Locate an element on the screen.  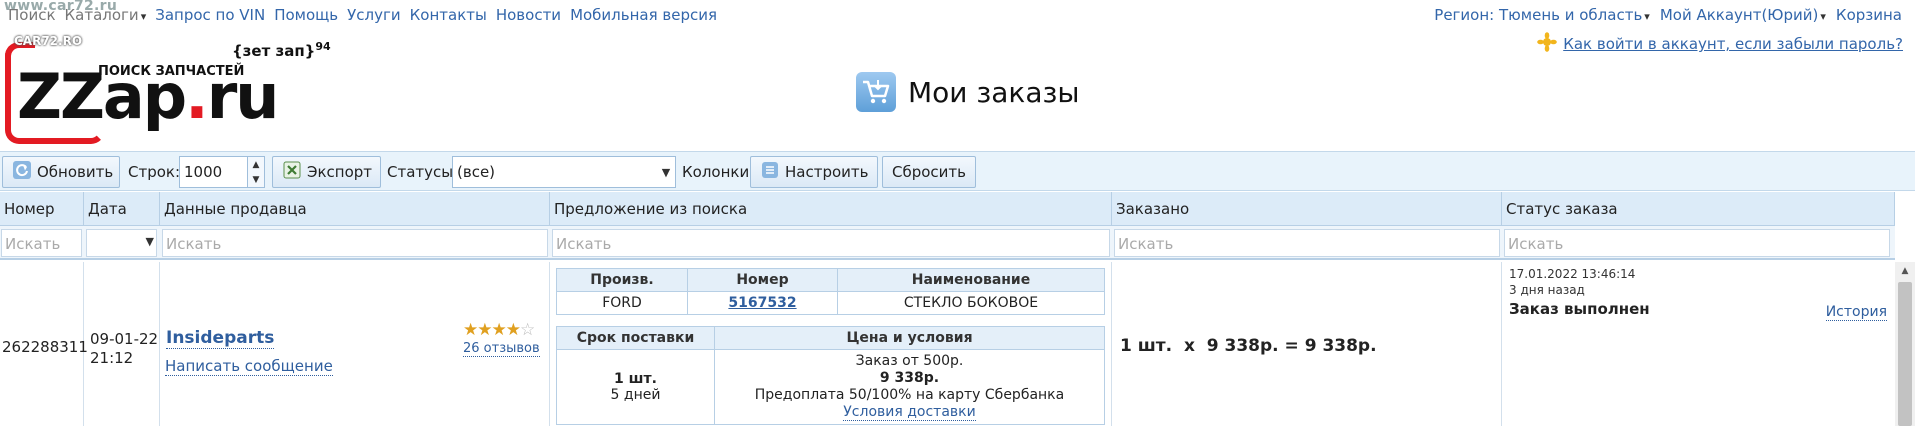
help-star-icon is located at coordinates (1547, 44).